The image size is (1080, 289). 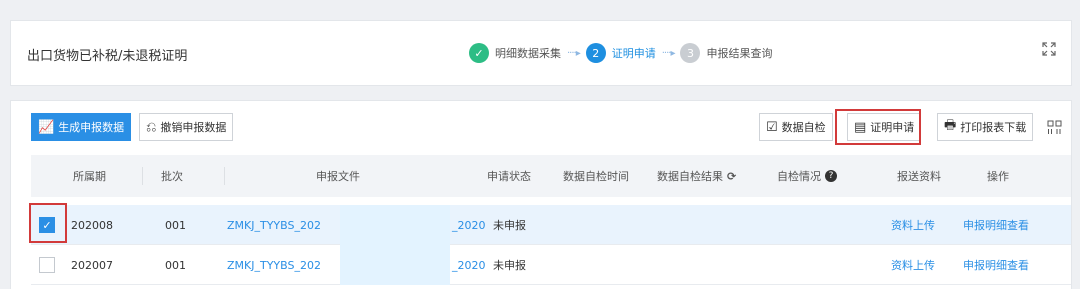 I want to click on cert-apply-highlight, so click(x=878, y=127).